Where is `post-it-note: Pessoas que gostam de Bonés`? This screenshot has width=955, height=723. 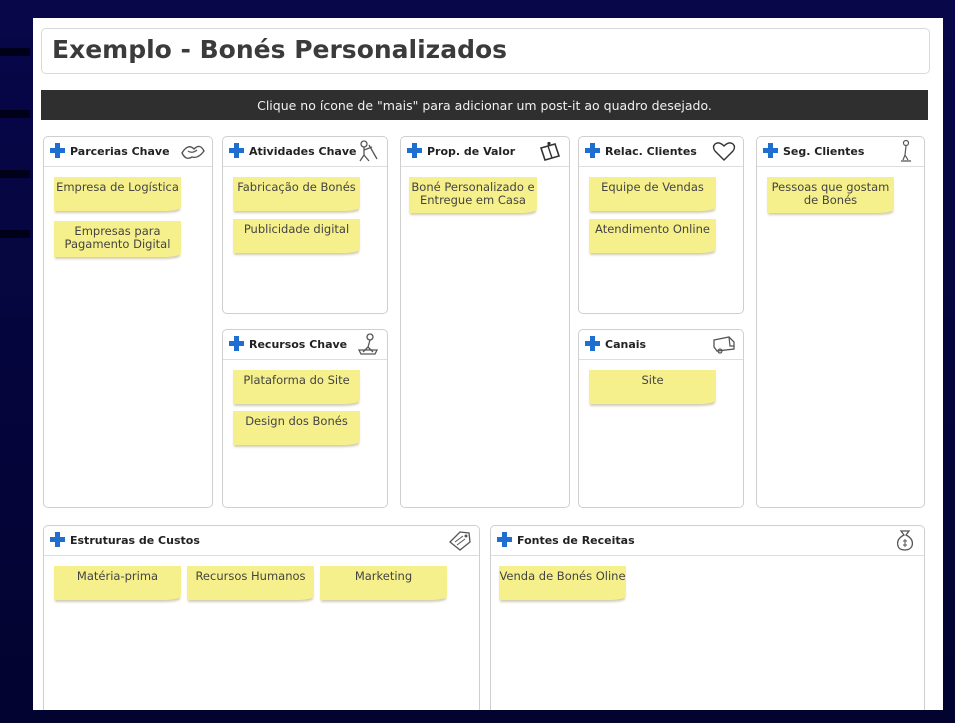 post-it-note: Pessoas que gostam de Bonés is located at coordinates (830, 195).